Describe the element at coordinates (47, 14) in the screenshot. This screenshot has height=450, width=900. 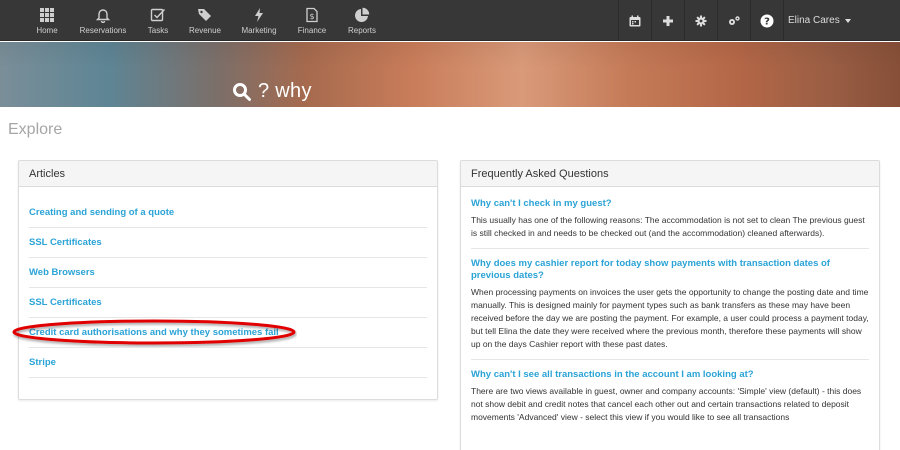
I see `grid-icon` at that location.